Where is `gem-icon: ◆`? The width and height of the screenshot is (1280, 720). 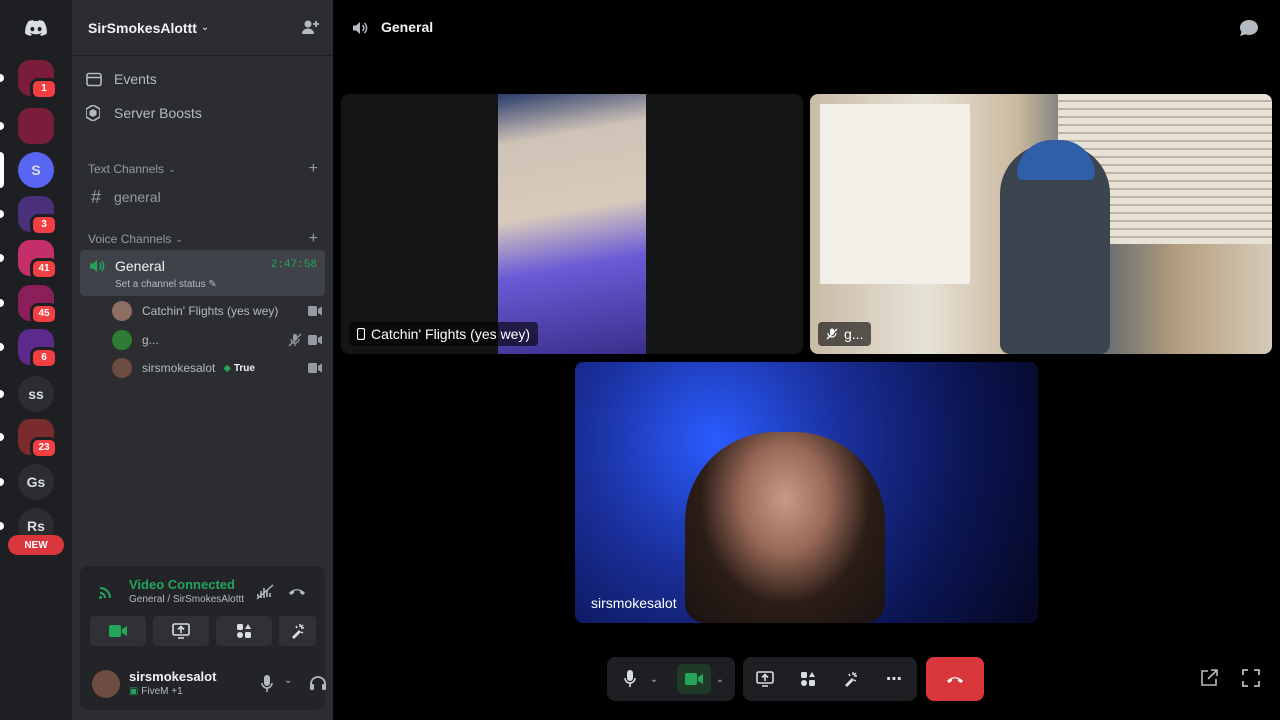 gem-icon: ◆ is located at coordinates (227, 368).